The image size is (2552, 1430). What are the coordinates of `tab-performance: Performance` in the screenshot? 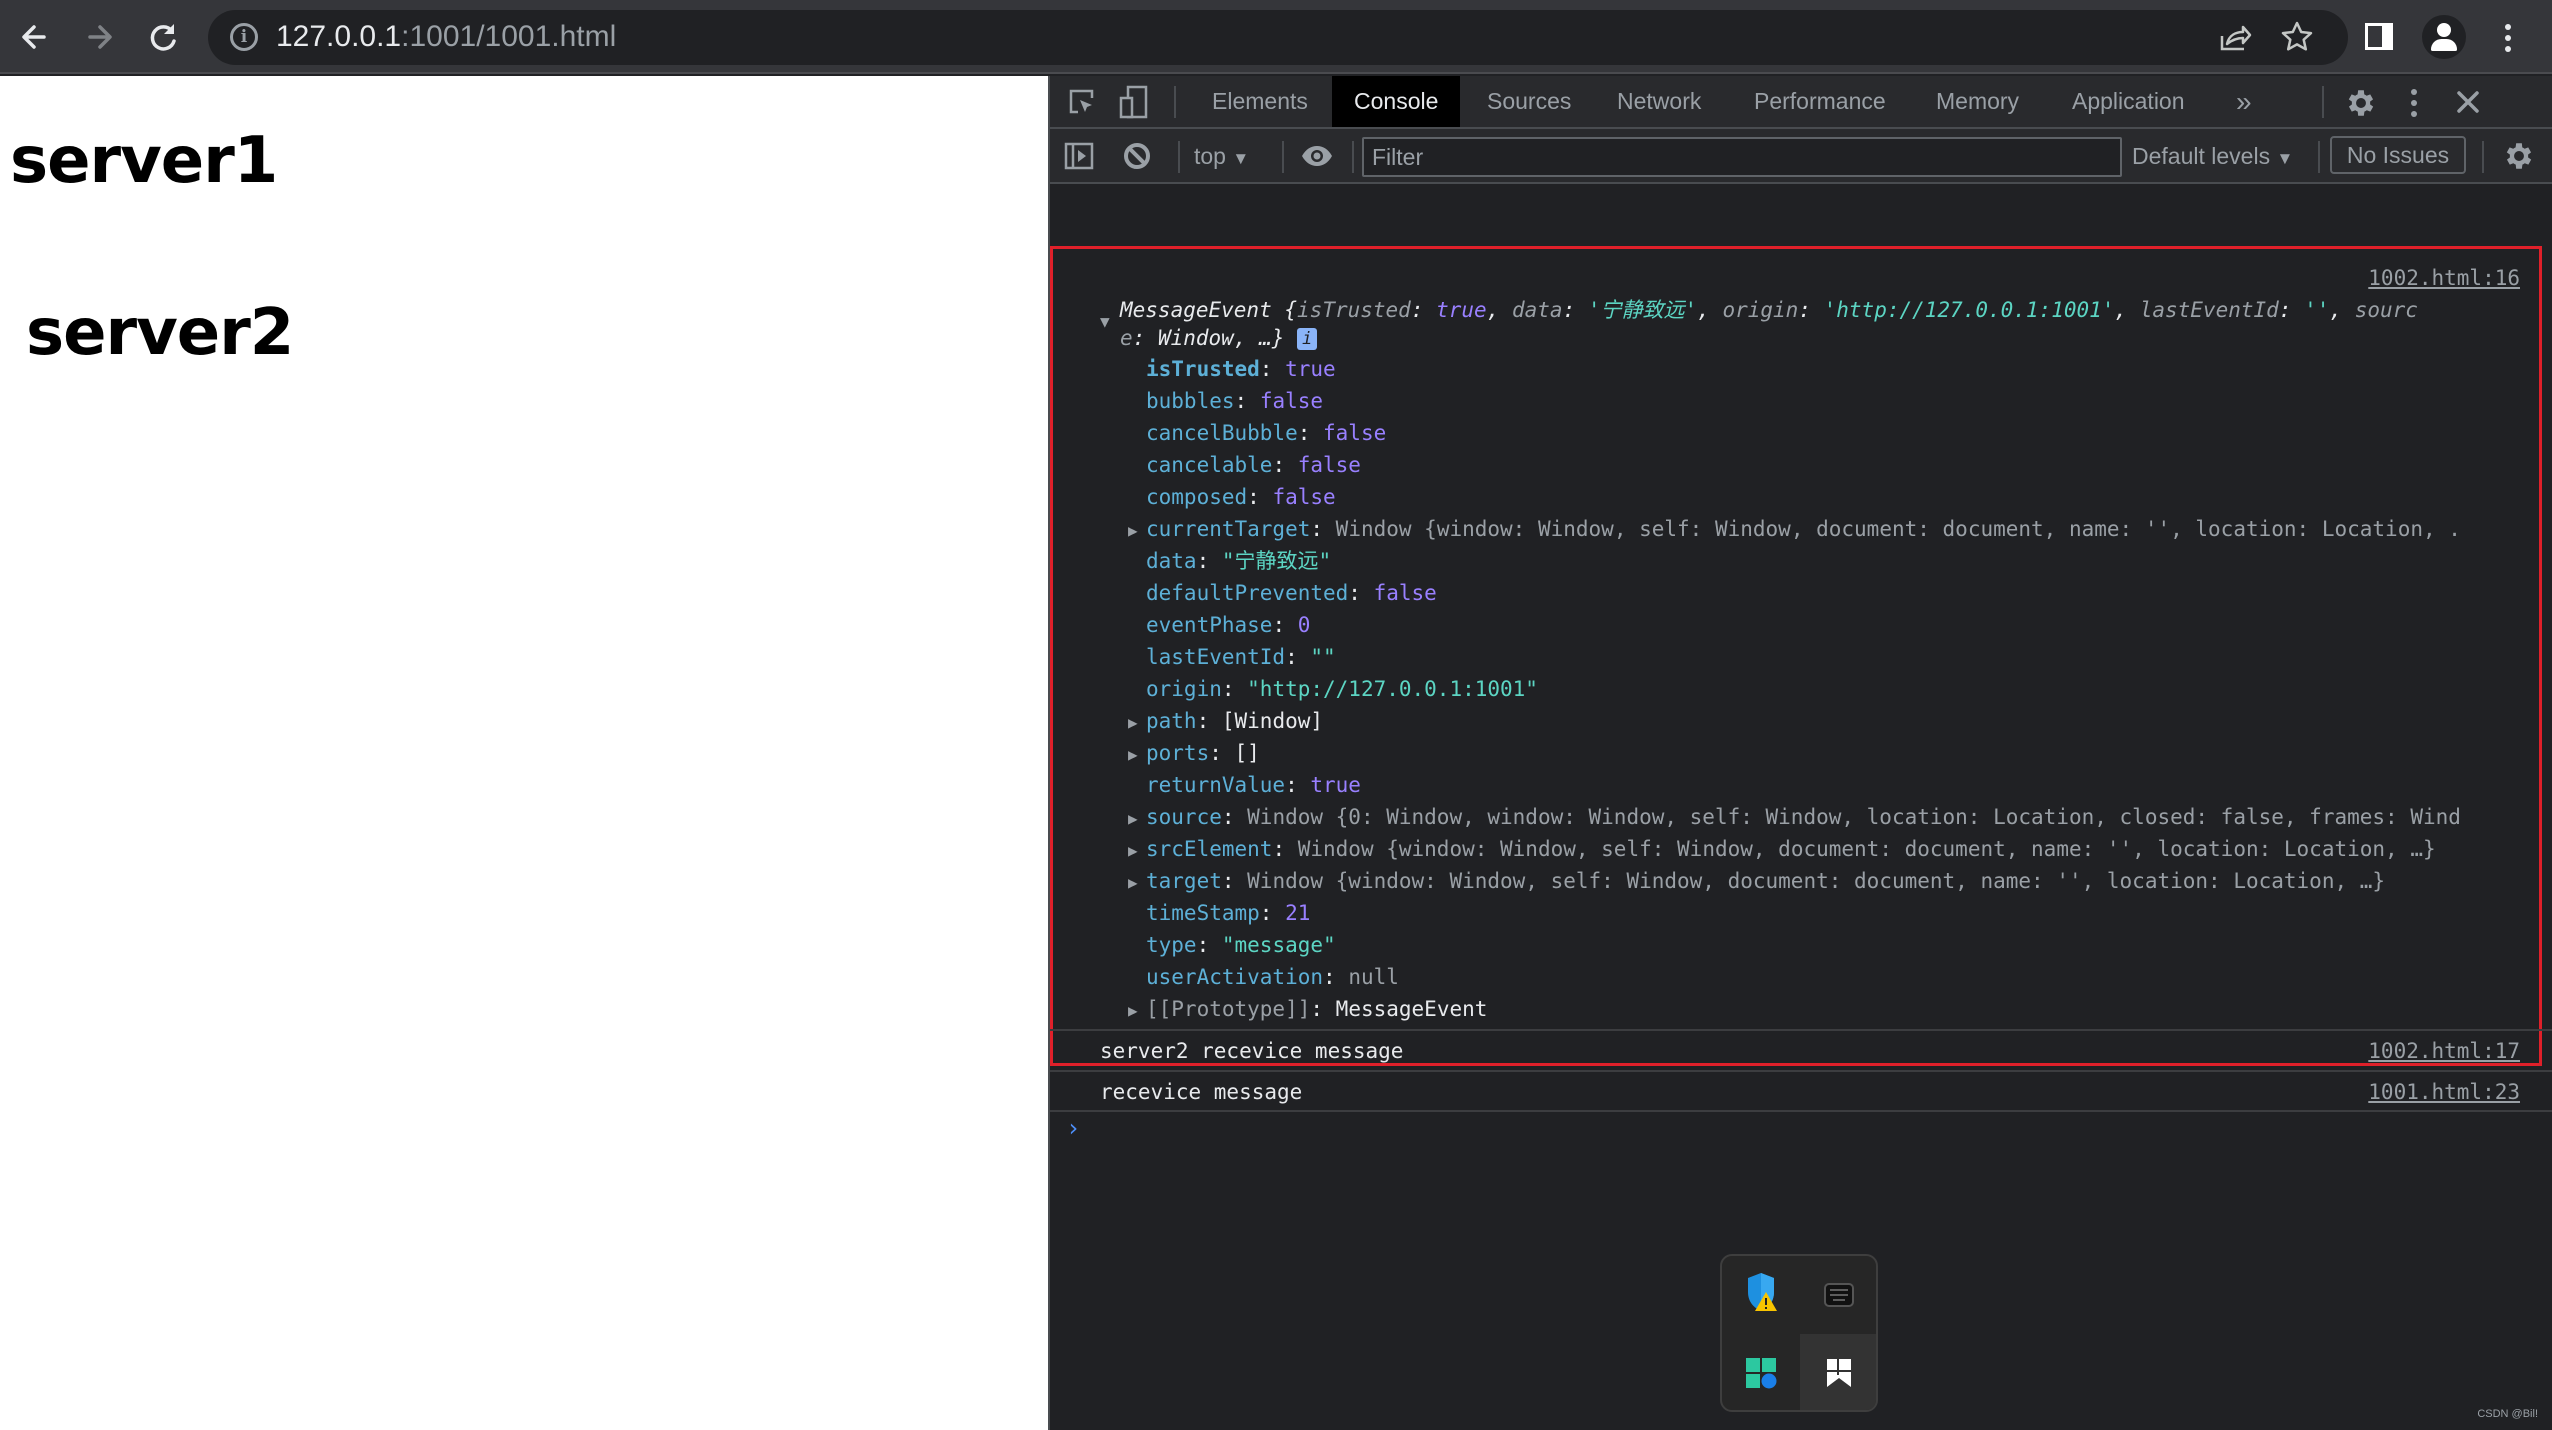 It's located at (1820, 101).